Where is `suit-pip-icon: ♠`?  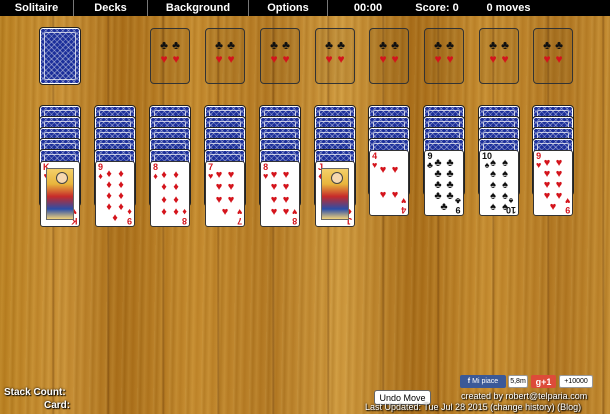 suit-pip-icon: ♠ is located at coordinates (505, 207).